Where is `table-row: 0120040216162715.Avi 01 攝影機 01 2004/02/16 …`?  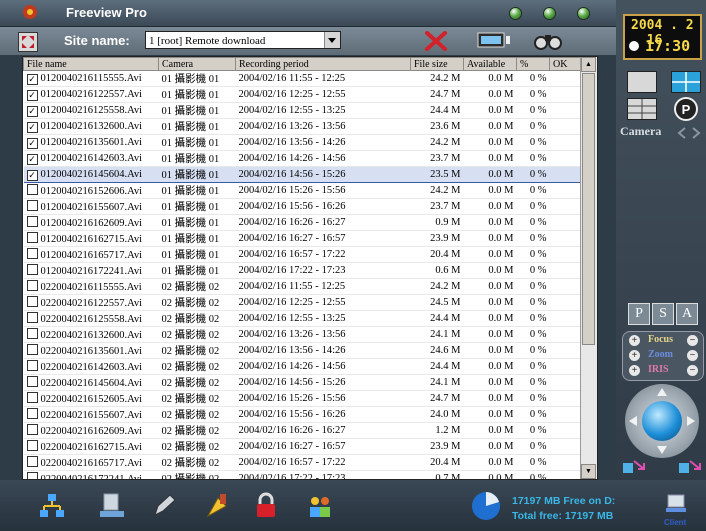 table-row: 0120040216162715.Avi 01 攝影機 01 2004/02/16 … is located at coordinates (302, 238).